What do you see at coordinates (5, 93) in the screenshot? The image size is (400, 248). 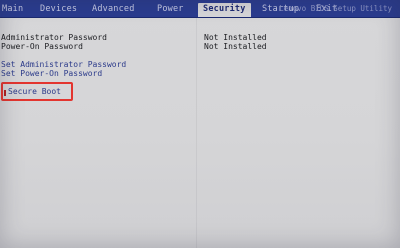 I see `selection-marker` at bounding box center [5, 93].